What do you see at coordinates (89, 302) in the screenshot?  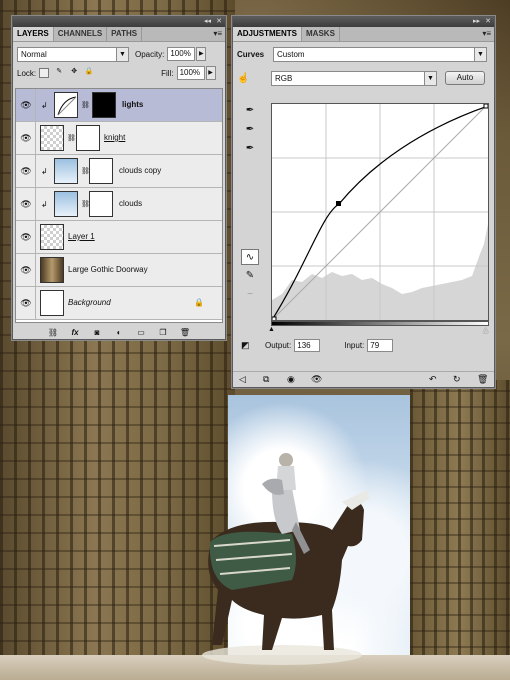 I see `layer-name: Background` at bounding box center [89, 302].